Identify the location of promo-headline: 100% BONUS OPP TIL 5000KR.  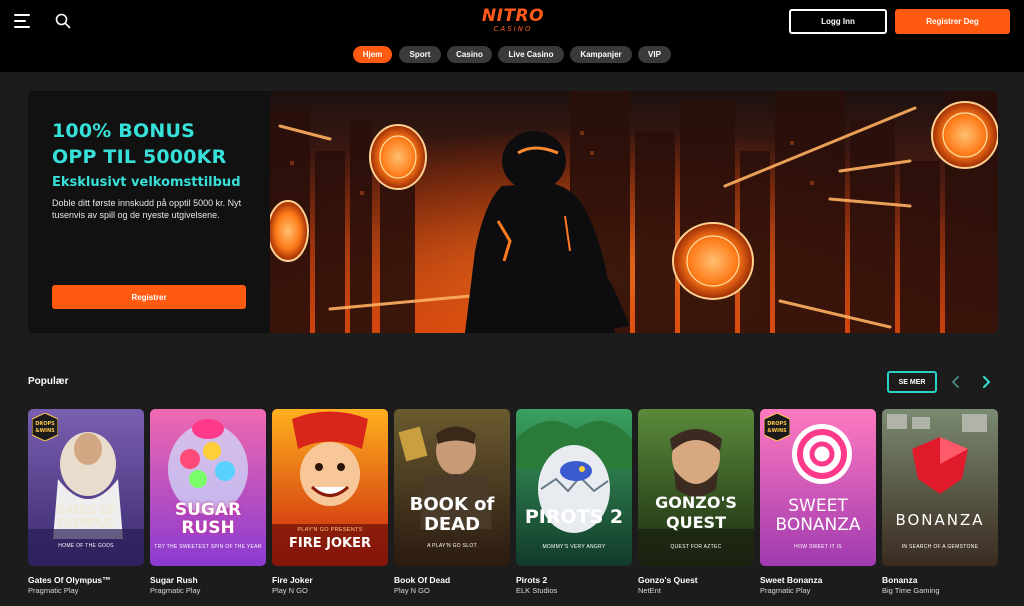
(139, 144).